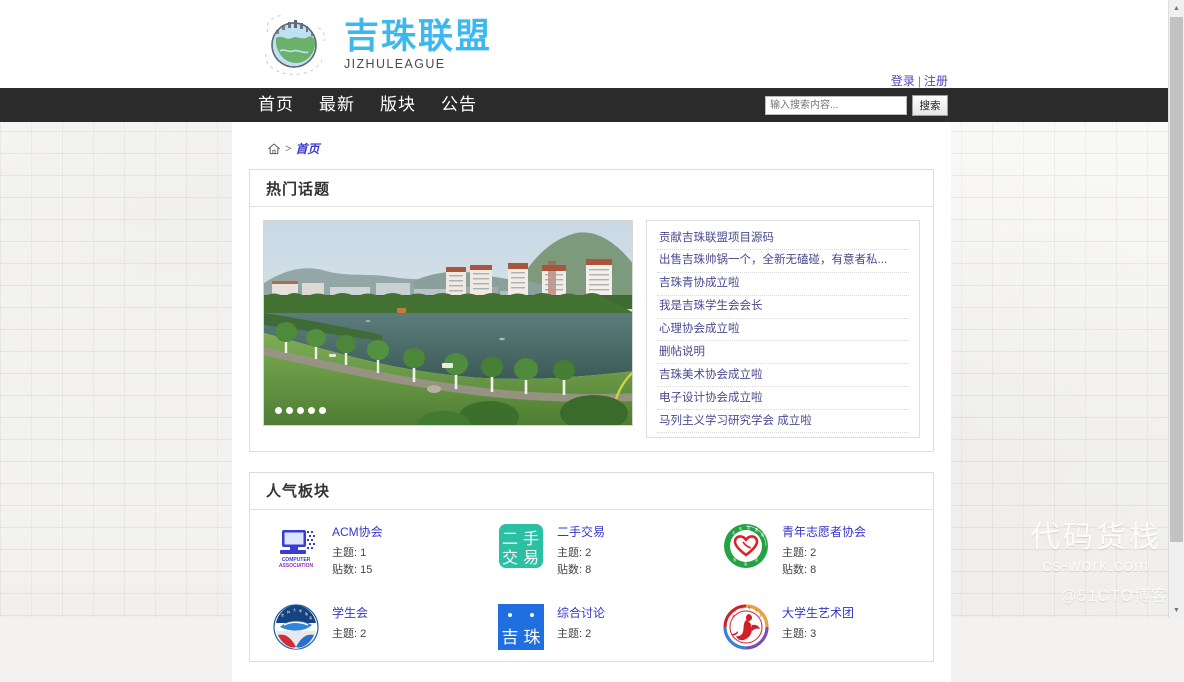 The height and width of the screenshot is (682, 1184). I want to click on board-info: 综合讨论 主题: 2, so click(581, 623).